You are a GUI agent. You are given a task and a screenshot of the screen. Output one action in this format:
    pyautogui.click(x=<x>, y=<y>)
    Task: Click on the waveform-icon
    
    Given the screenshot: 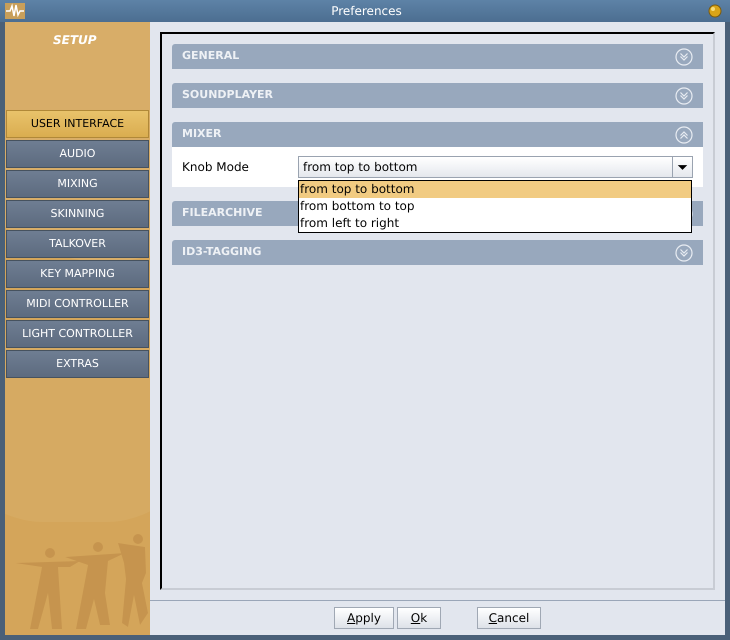 What is the action you would take?
    pyautogui.click(x=15, y=11)
    